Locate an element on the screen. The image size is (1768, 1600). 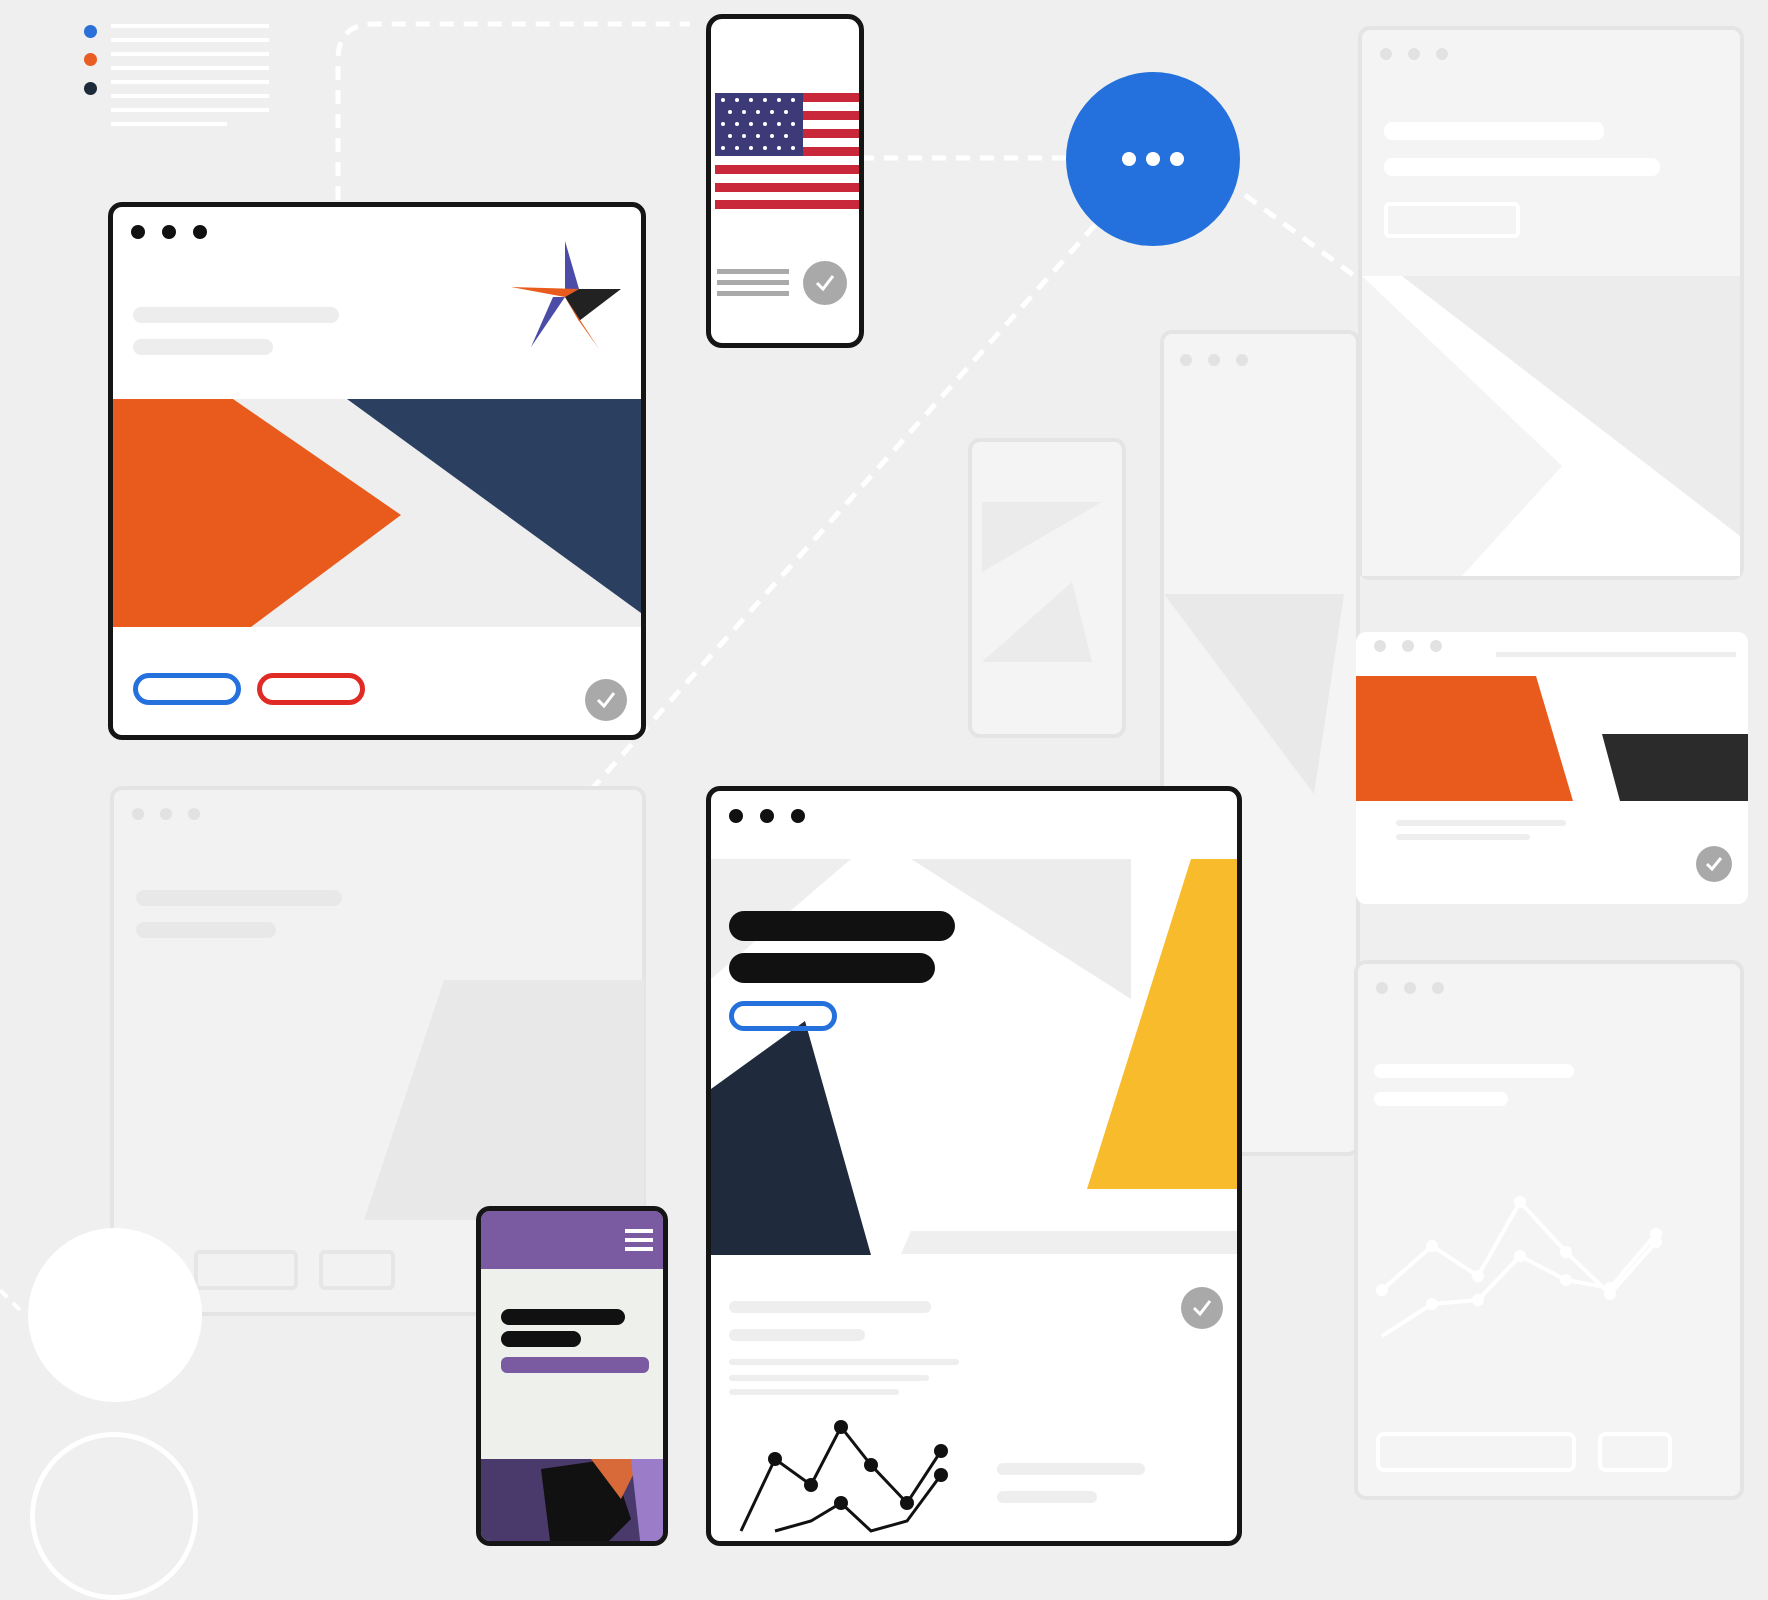
ghost-window-bottom-right is located at coordinates (1549, 1230).